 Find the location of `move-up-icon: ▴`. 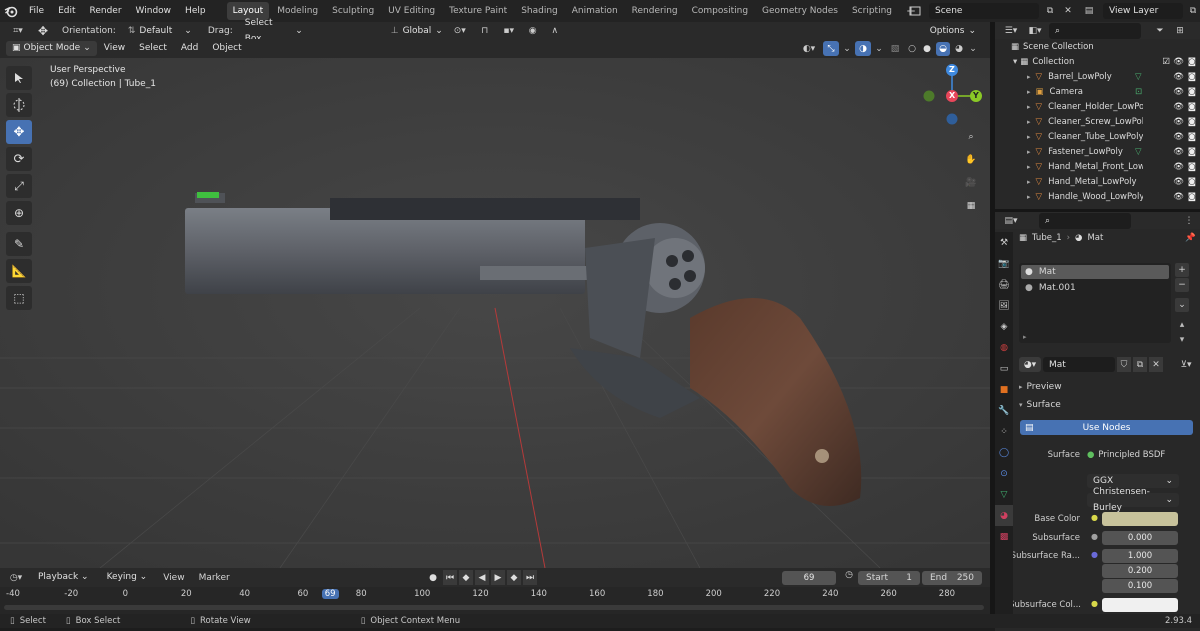

move-up-icon: ▴ is located at coordinates (1182, 325).